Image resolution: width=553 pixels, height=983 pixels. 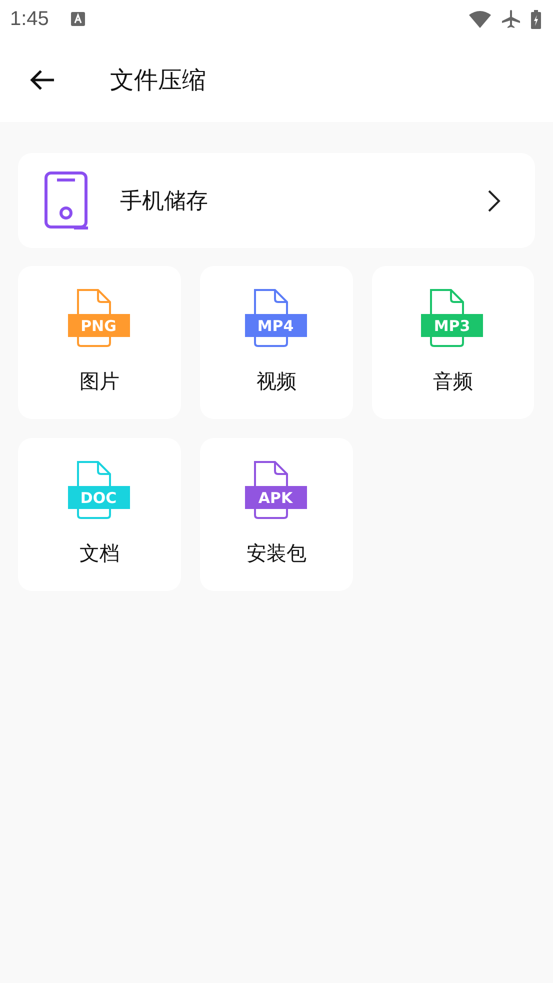 What do you see at coordinates (67, 200) in the screenshot?
I see `phone-icon` at bounding box center [67, 200].